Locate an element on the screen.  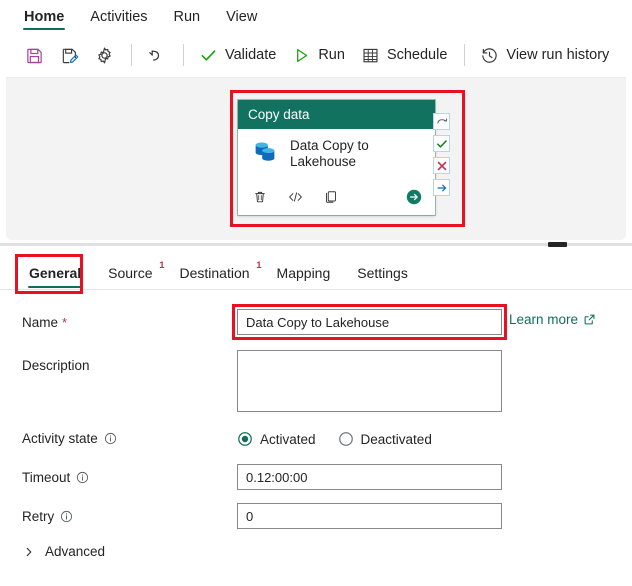
on-success-connector is located at coordinates (441, 143).